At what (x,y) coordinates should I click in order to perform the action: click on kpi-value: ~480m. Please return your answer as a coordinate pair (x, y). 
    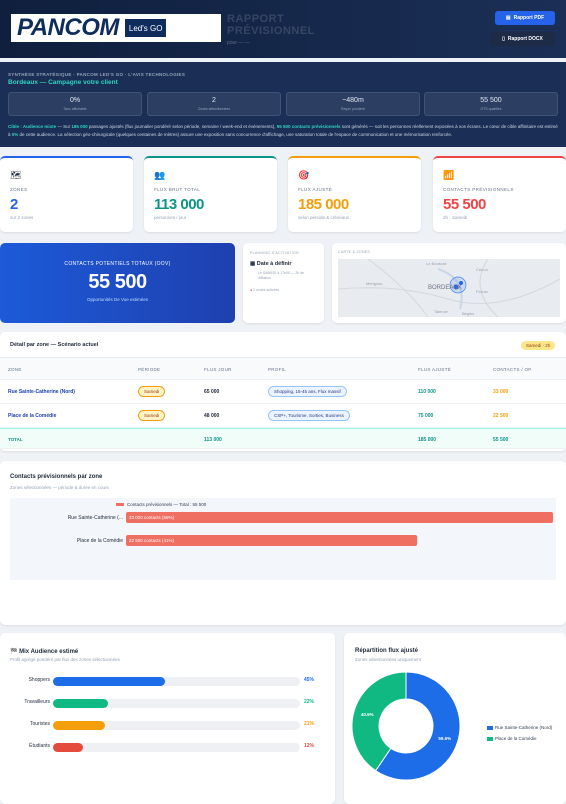
    Looking at the image, I should click on (353, 100).